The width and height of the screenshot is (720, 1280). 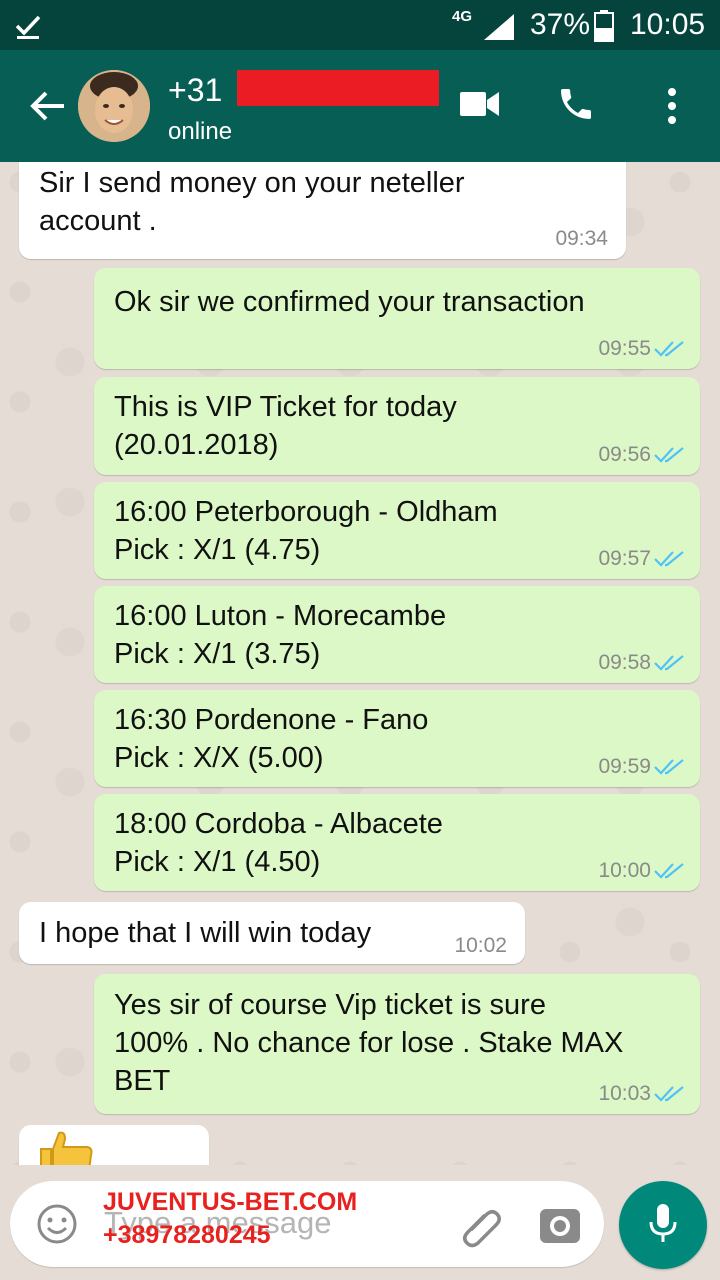 What do you see at coordinates (581, 238) in the screenshot?
I see `message-time: 09:34` at bounding box center [581, 238].